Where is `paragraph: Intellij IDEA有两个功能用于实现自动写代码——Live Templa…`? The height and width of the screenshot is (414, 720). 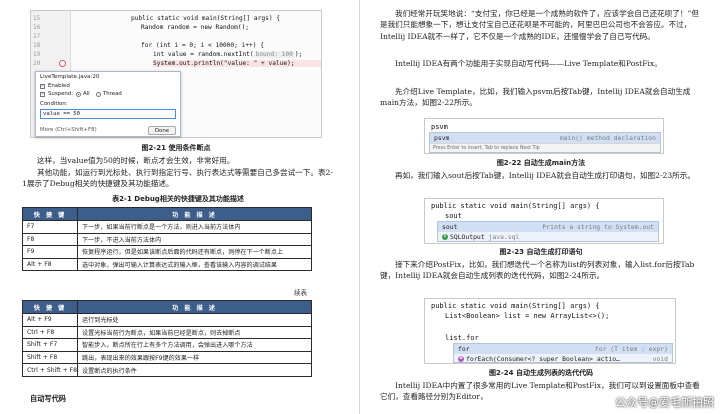
paragraph: Intellij IDEA有两个功能用于实现自动写代码——Live Templa… is located at coordinates (528, 63).